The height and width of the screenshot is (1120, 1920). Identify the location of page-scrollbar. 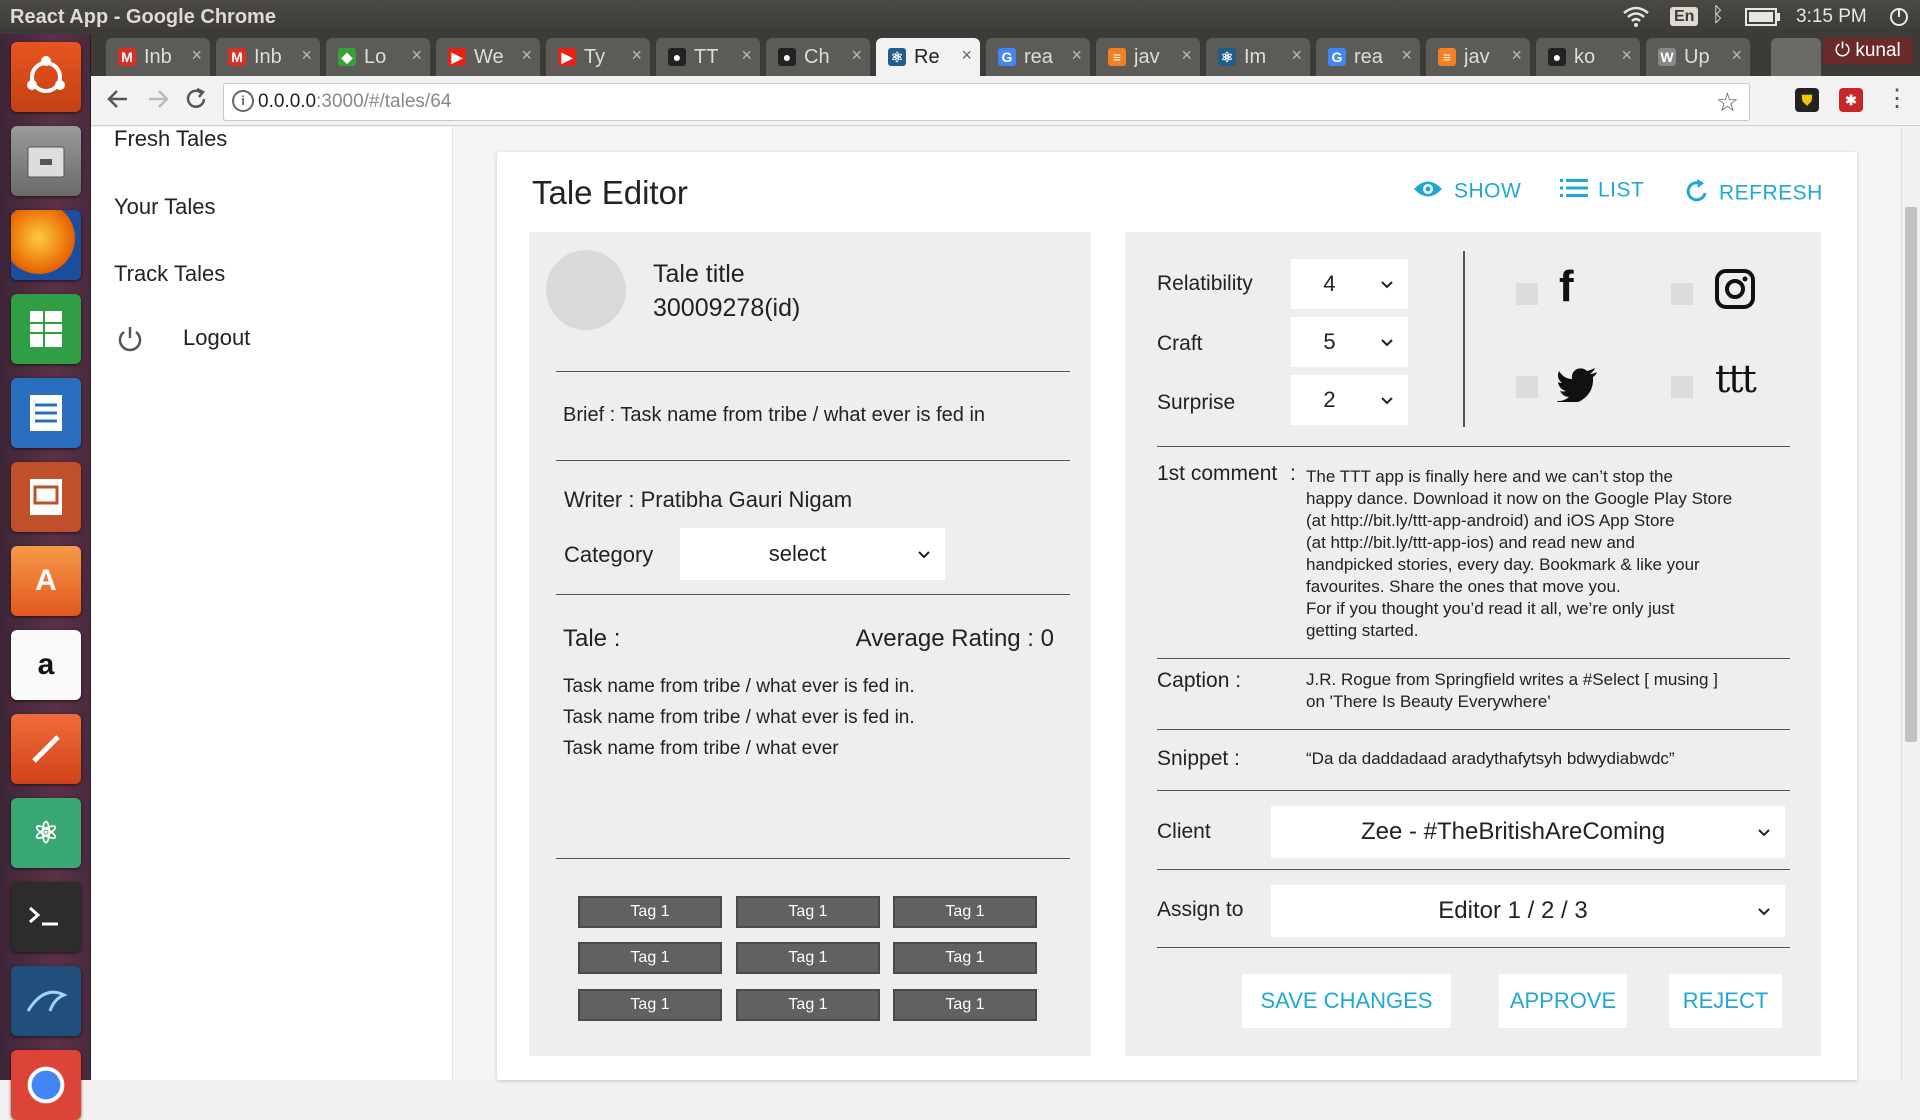
(1910, 603).